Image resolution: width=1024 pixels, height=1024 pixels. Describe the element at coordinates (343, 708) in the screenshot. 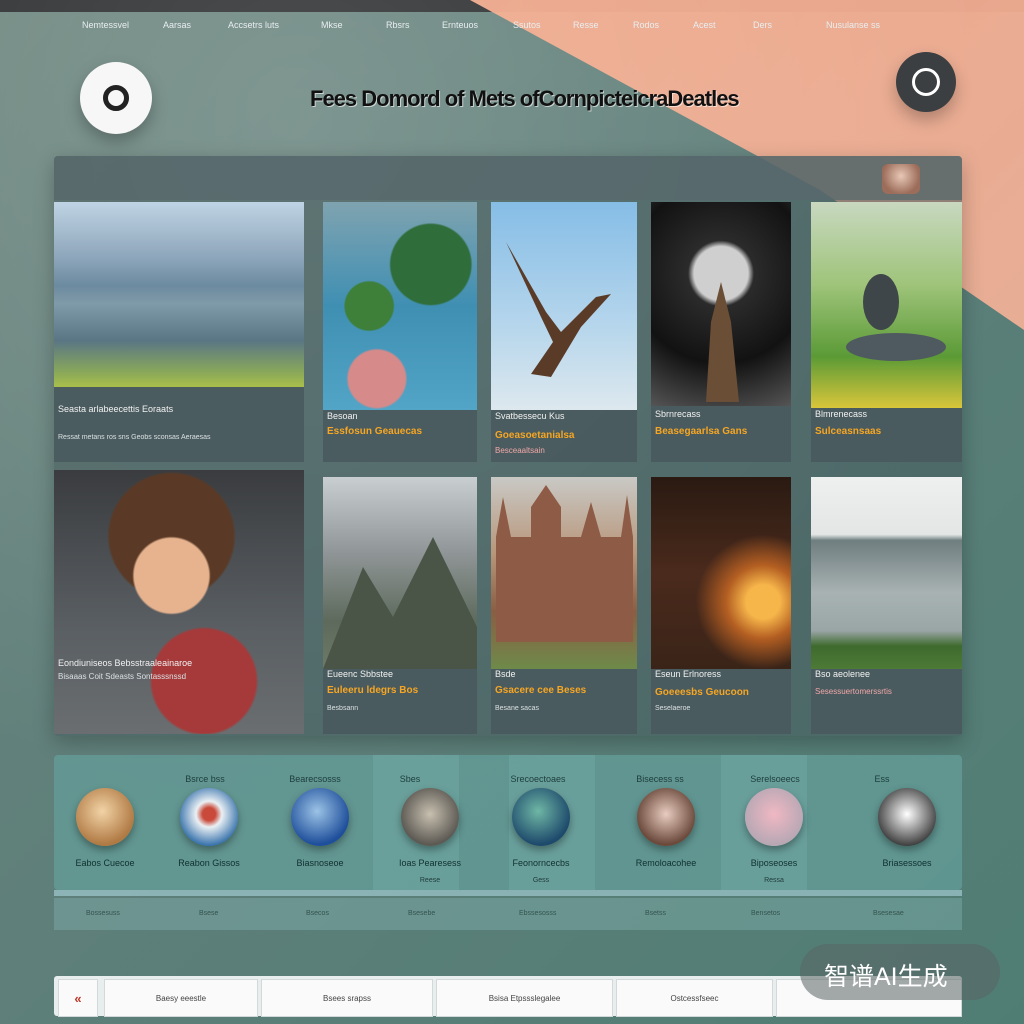

I see `card-caption: Besbsann` at that location.